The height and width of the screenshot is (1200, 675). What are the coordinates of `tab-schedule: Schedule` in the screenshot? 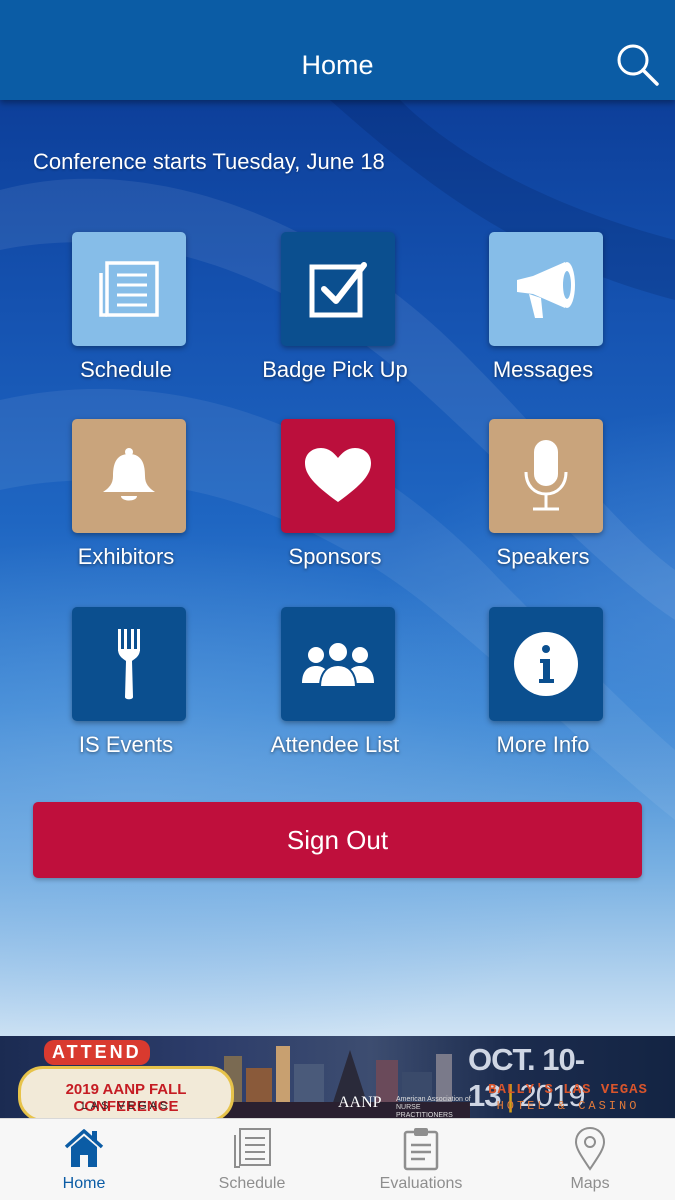 It's located at (252, 1159).